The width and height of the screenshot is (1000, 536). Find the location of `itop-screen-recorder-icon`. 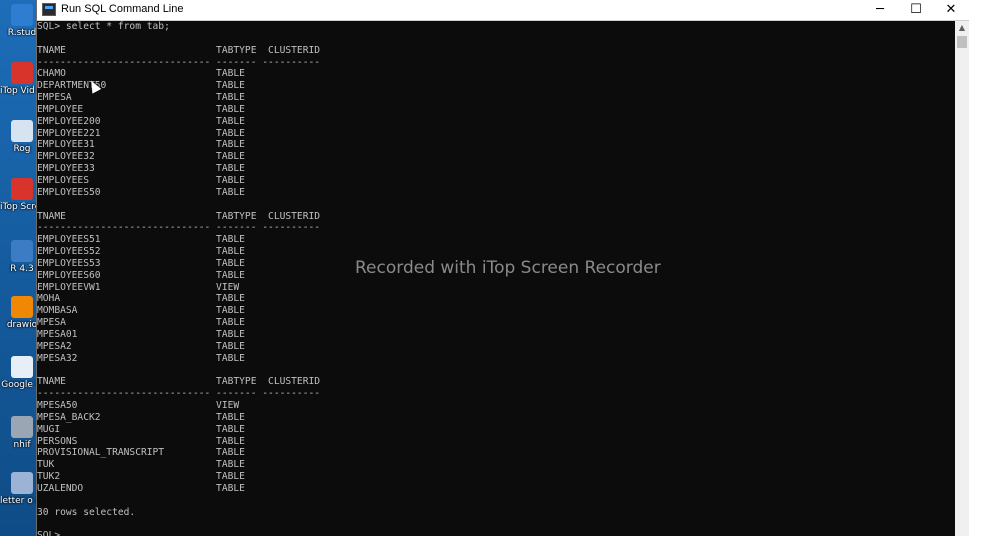

itop-screen-recorder-icon is located at coordinates (22, 189).